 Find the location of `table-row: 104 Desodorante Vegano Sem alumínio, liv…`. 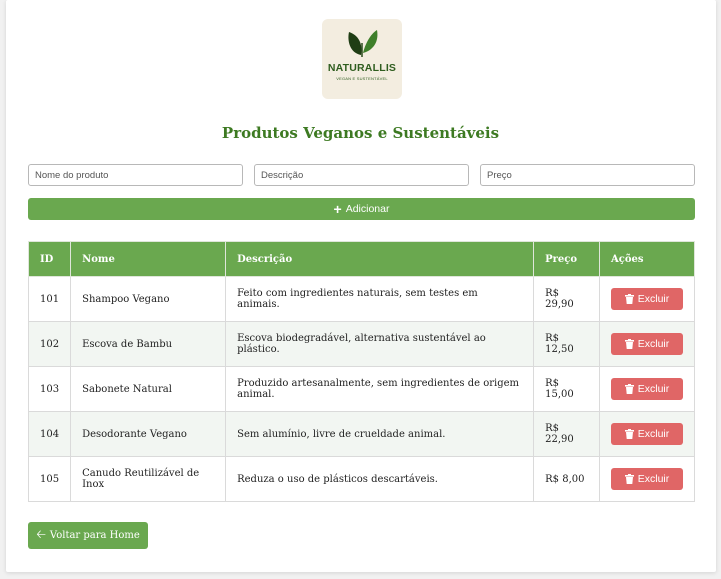

table-row: 104 Desodorante Vegano Sem alumínio, liv… is located at coordinates (361, 434).